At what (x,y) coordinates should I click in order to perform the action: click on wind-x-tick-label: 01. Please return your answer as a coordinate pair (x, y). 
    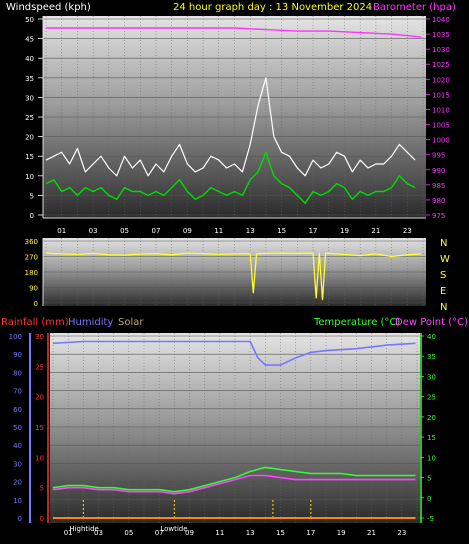
    Looking at the image, I should click on (61, 231).